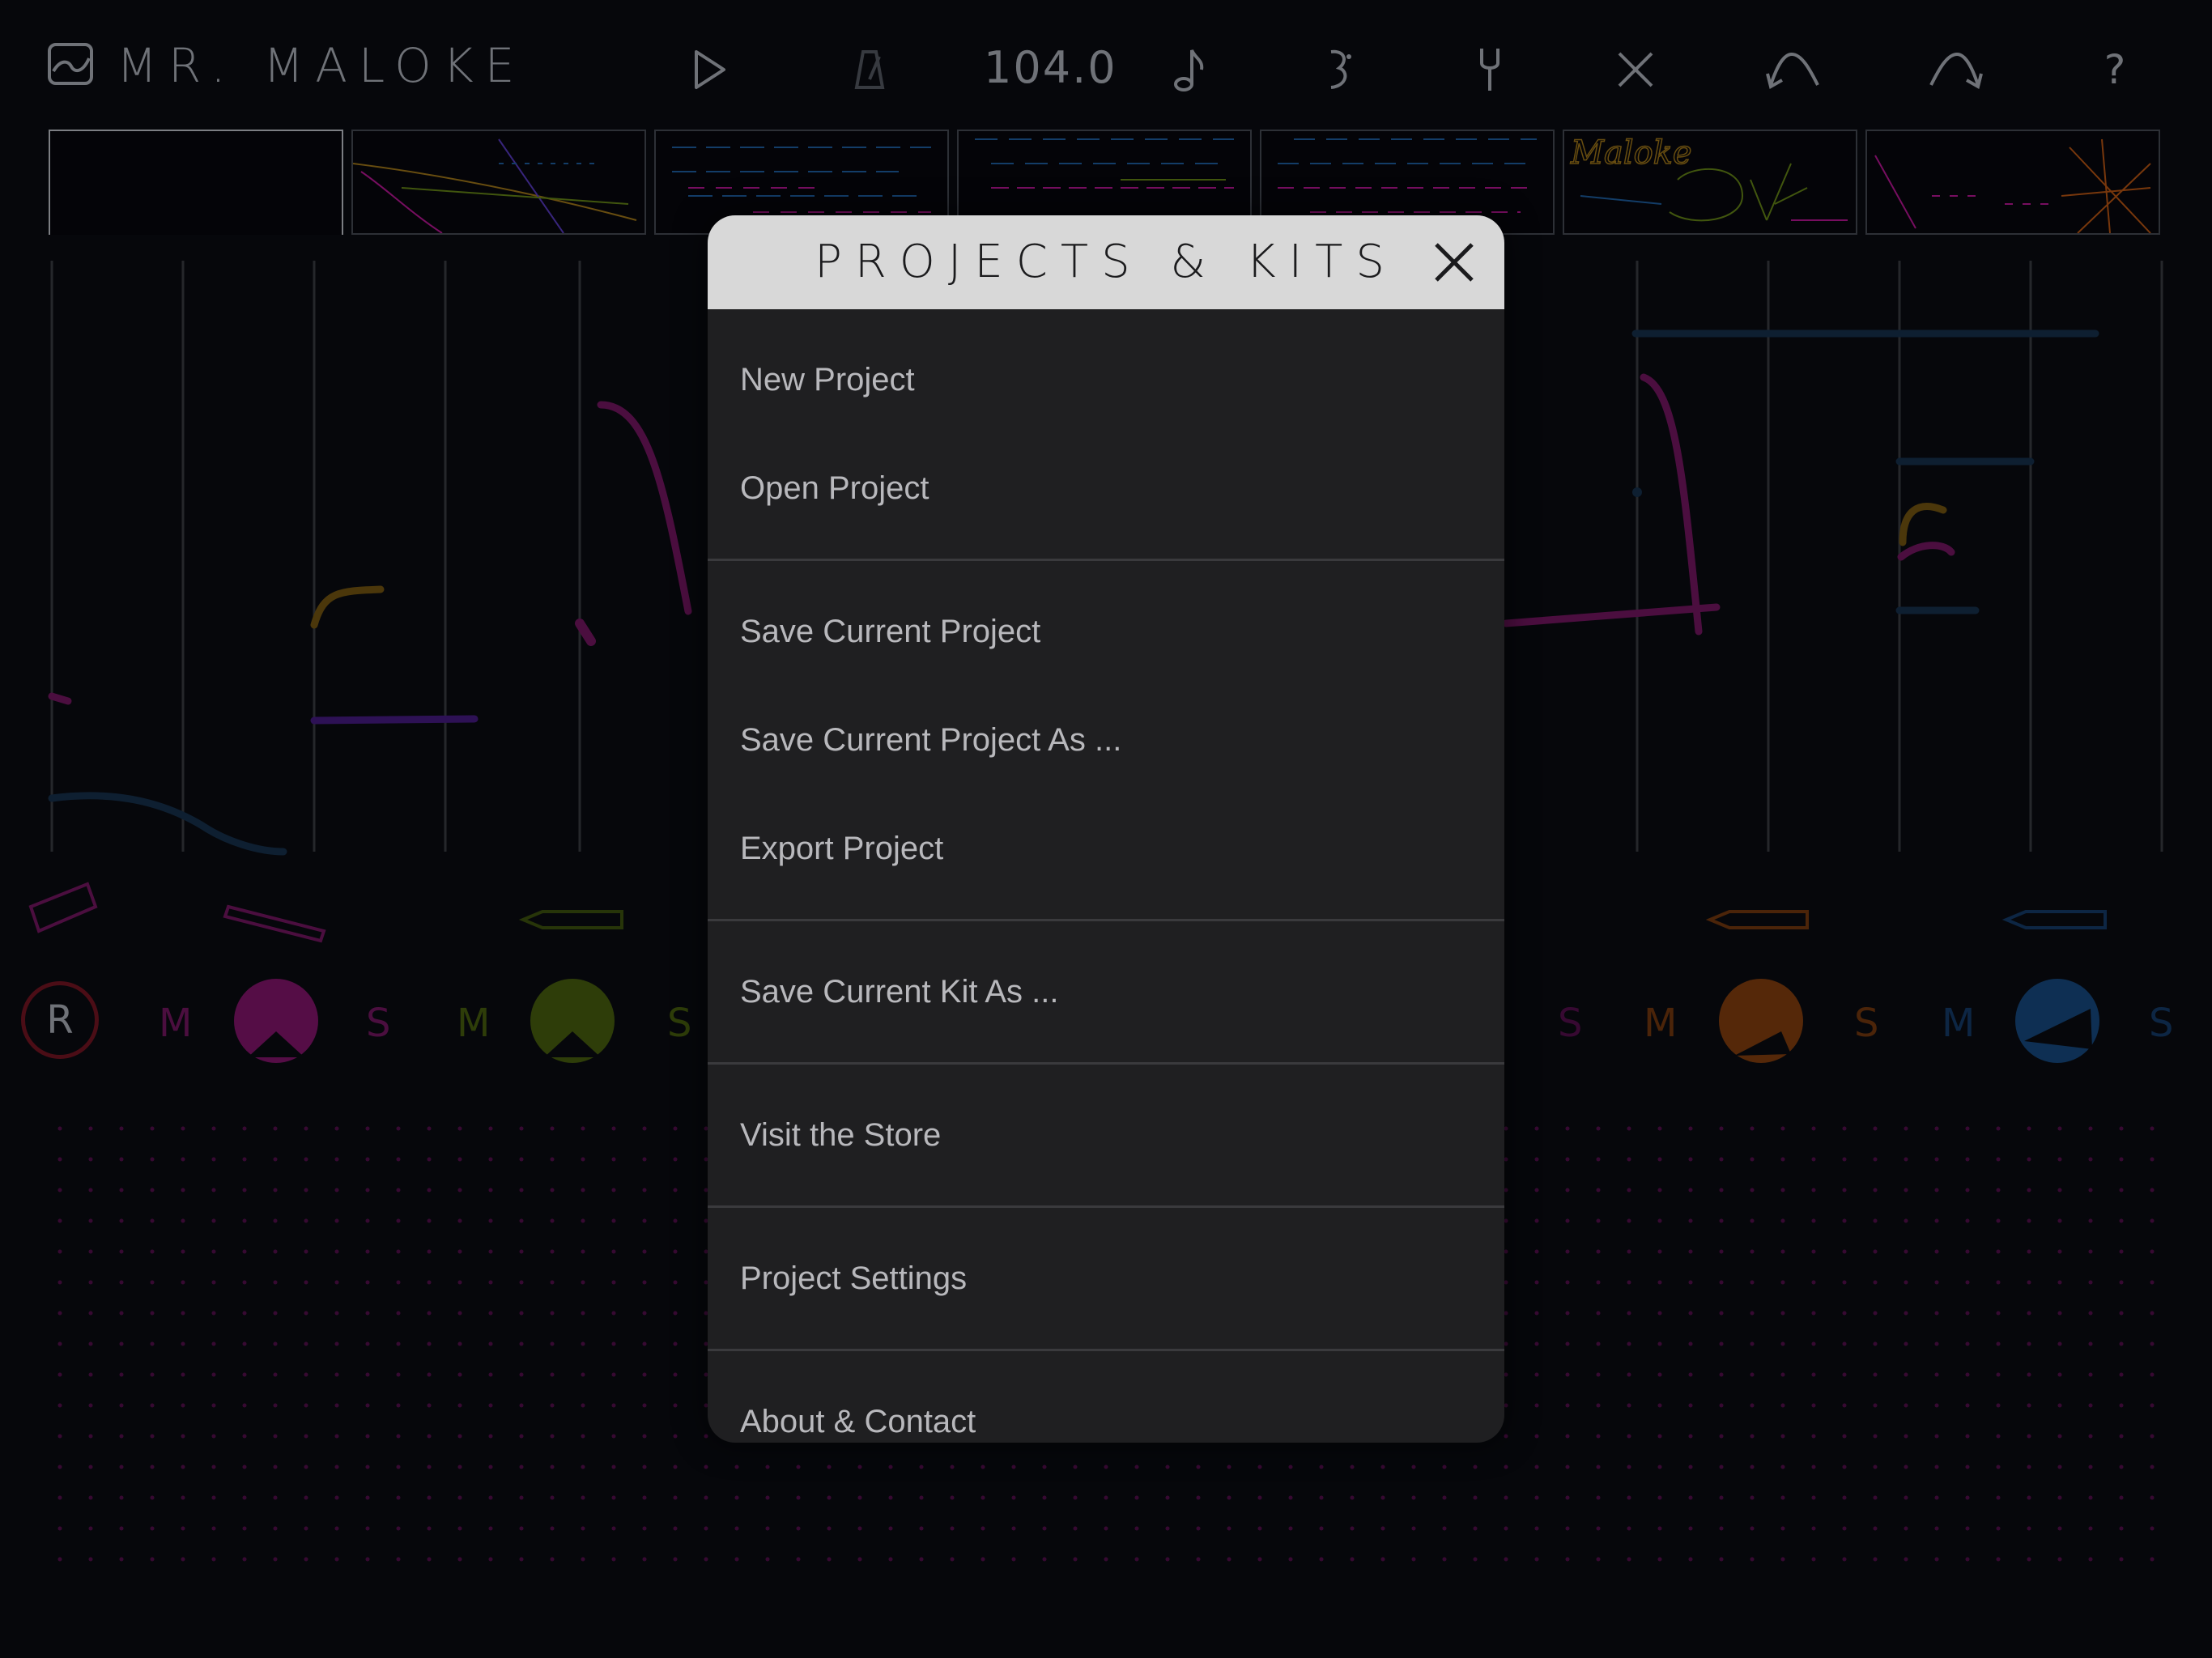  I want to click on menu-item-about-contact: About & Contact, so click(1106, 1405).